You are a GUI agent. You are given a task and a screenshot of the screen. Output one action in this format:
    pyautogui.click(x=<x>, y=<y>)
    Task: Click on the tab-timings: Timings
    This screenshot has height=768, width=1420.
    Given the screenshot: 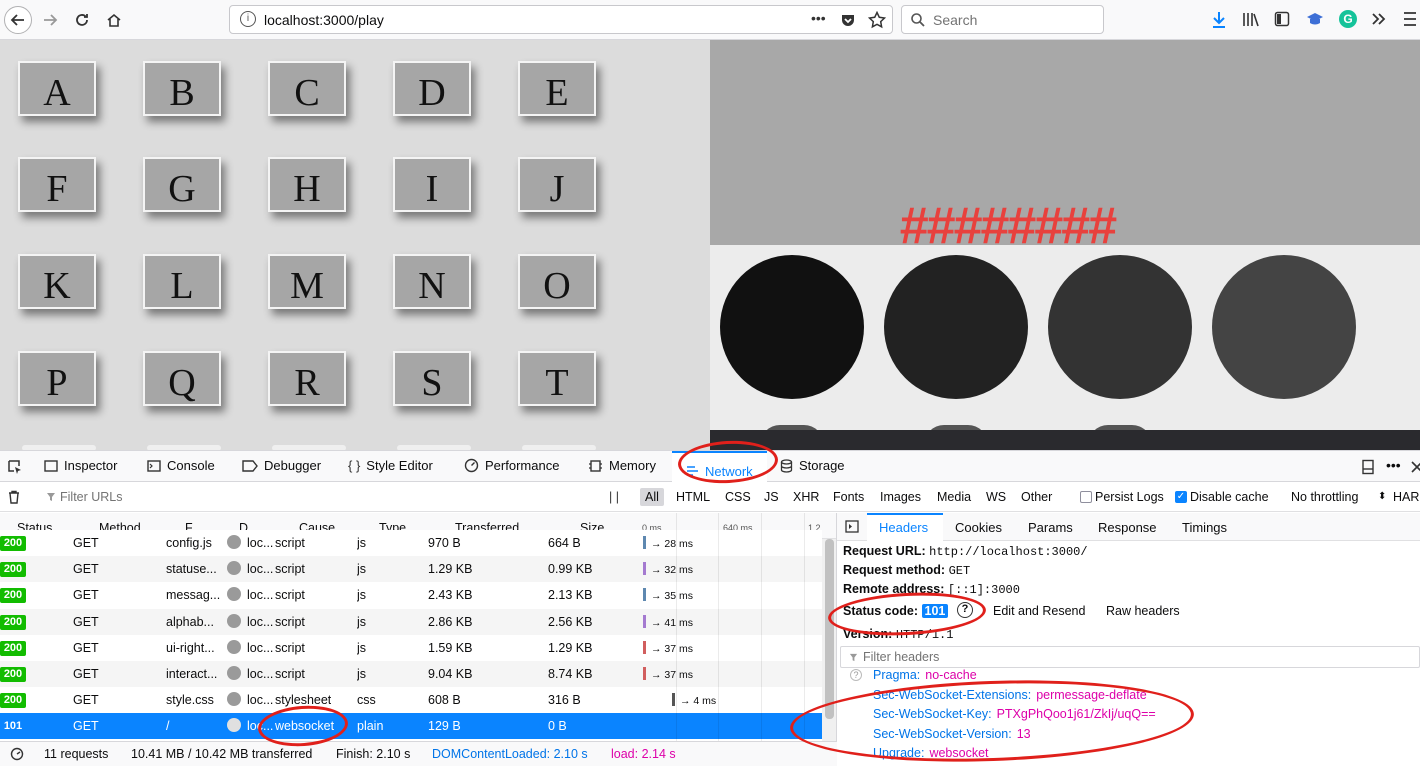 What is the action you would take?
    pyautogui.click(x=1204, y=527)
    